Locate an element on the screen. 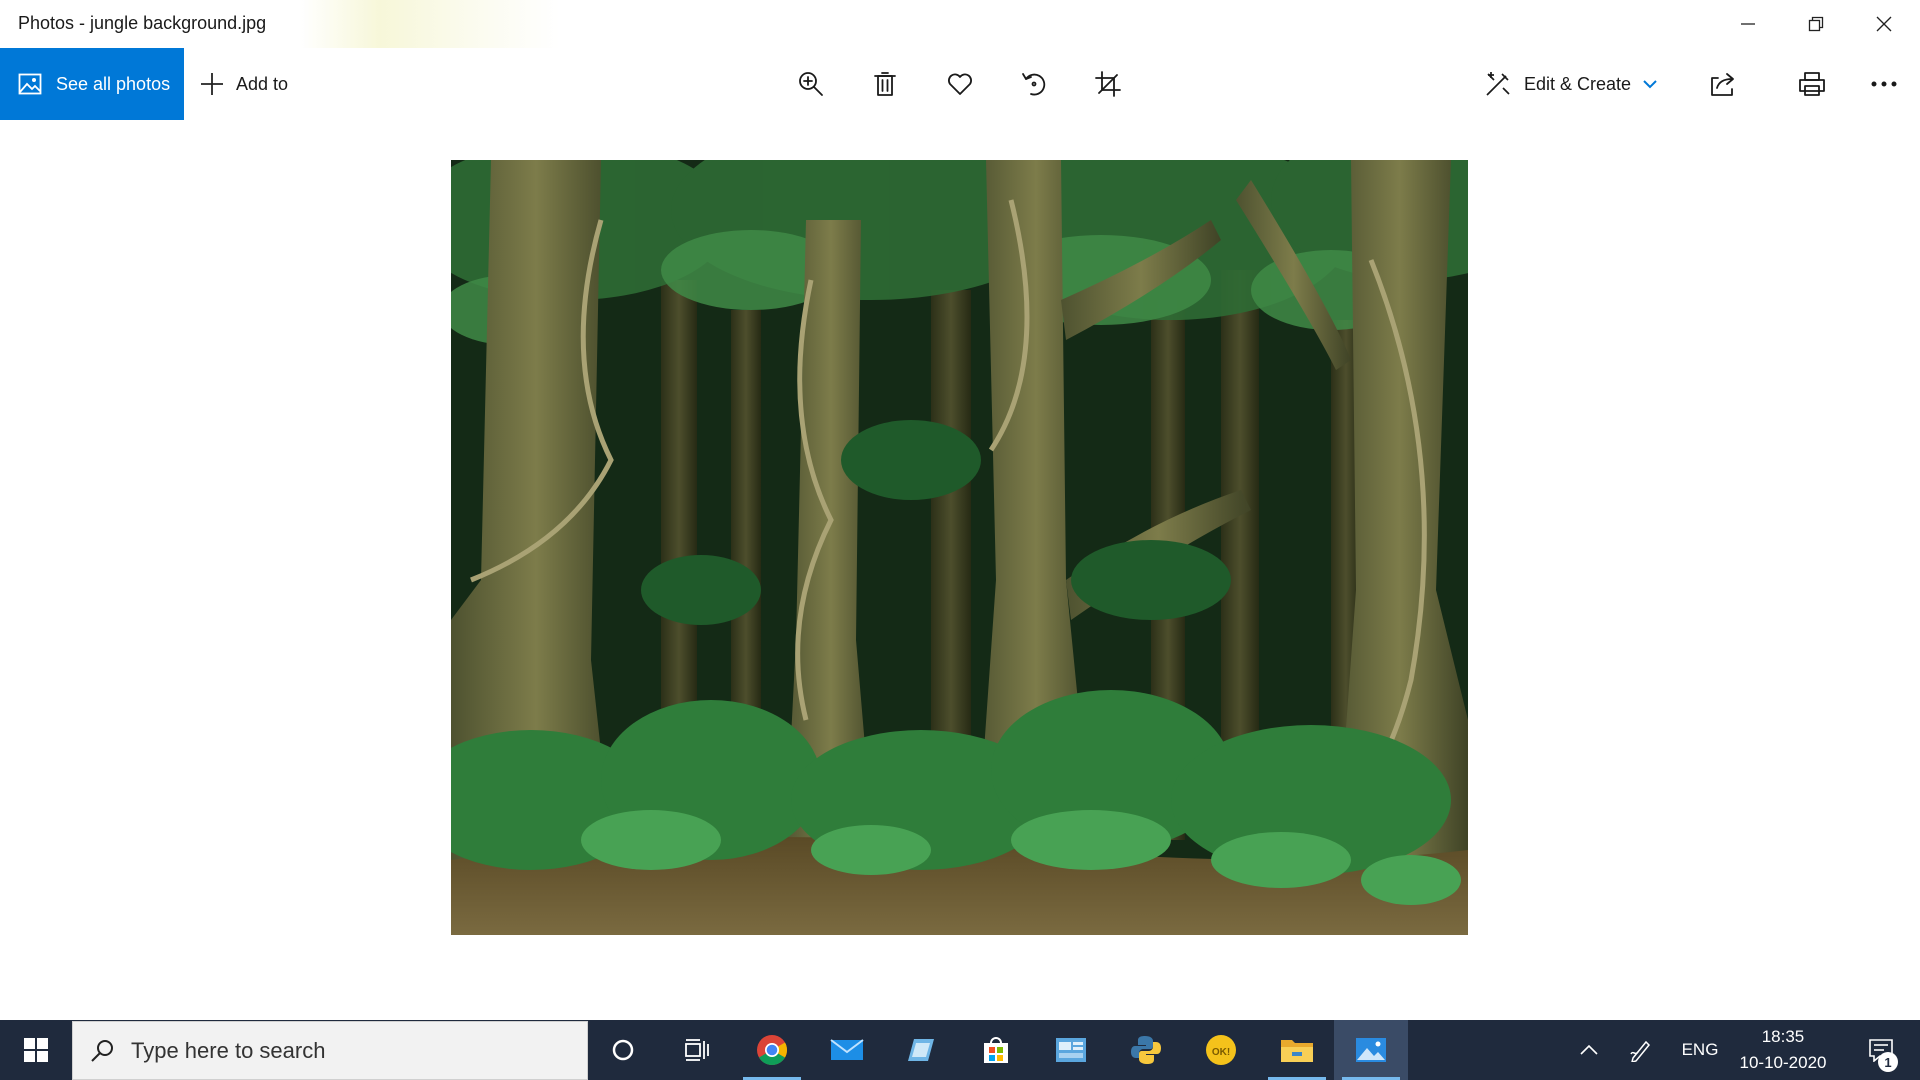 The width and height of the screenshot is (1920, 1080). share-button is located at coordinates (1724, 84).